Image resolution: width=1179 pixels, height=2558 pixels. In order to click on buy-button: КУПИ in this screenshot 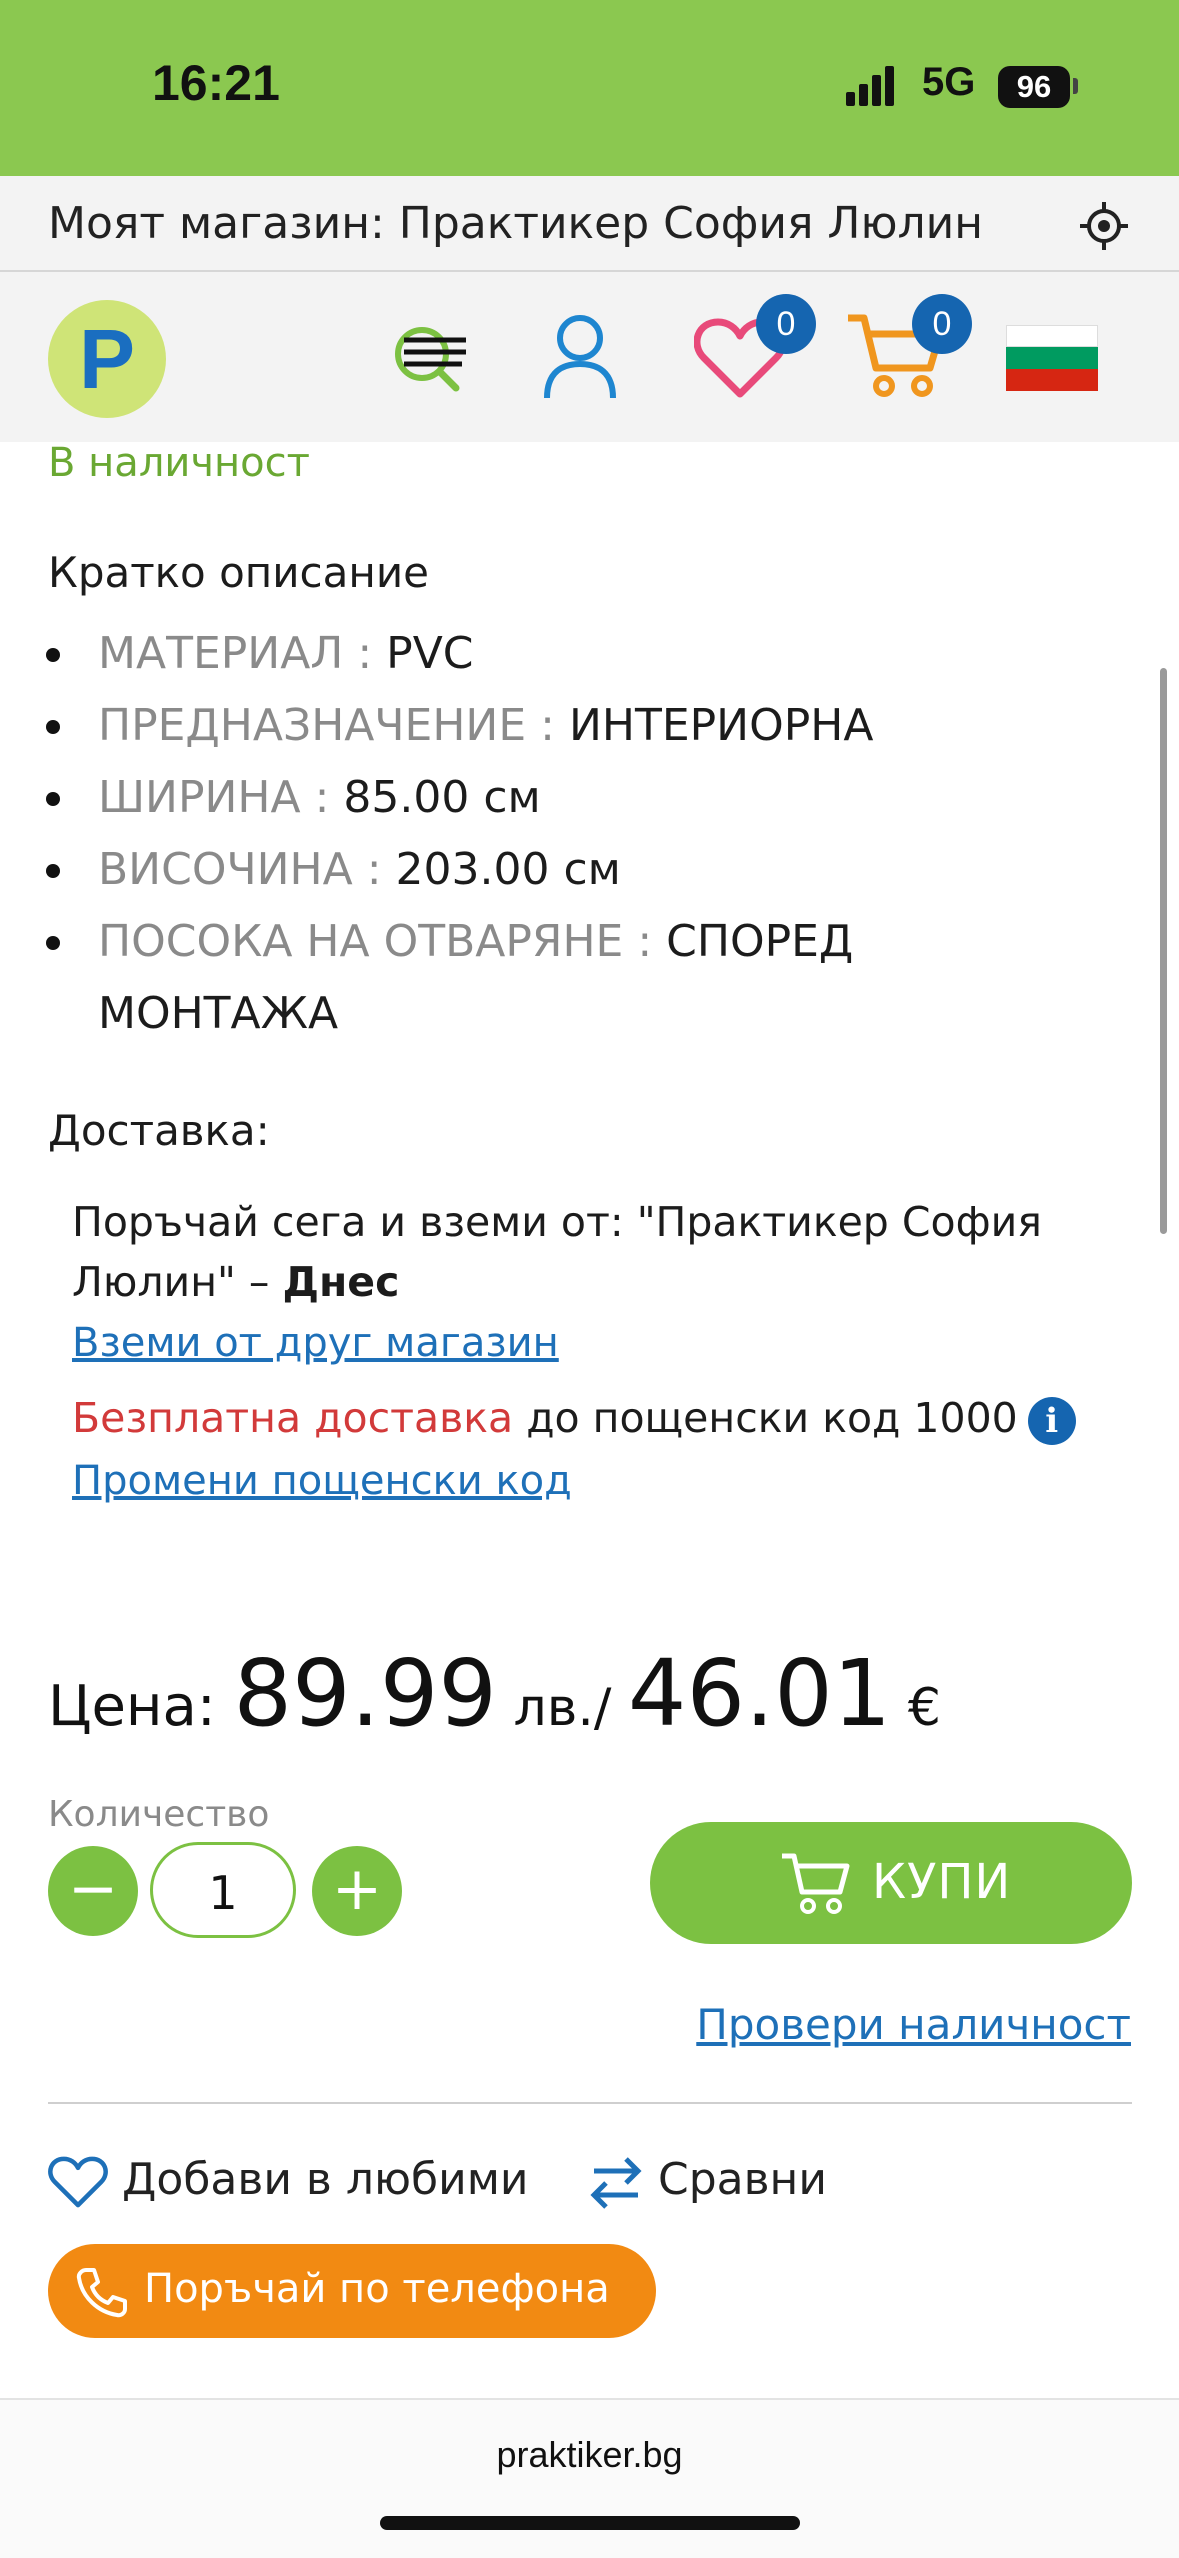, I will do `click(891, 1883)`.